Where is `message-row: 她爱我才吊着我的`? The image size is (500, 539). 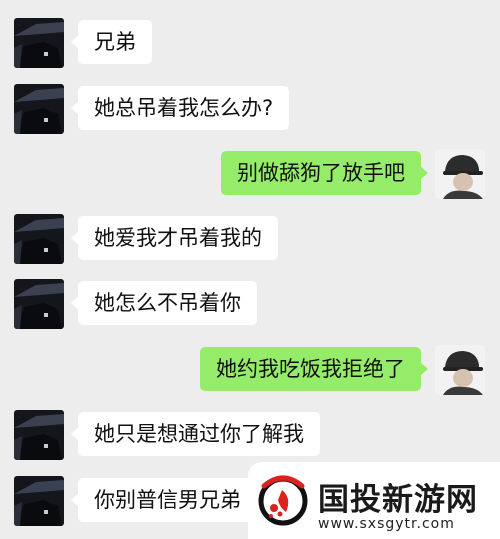
message-row: 她爱我才吊着我的 is located at coordinates (250, 239).